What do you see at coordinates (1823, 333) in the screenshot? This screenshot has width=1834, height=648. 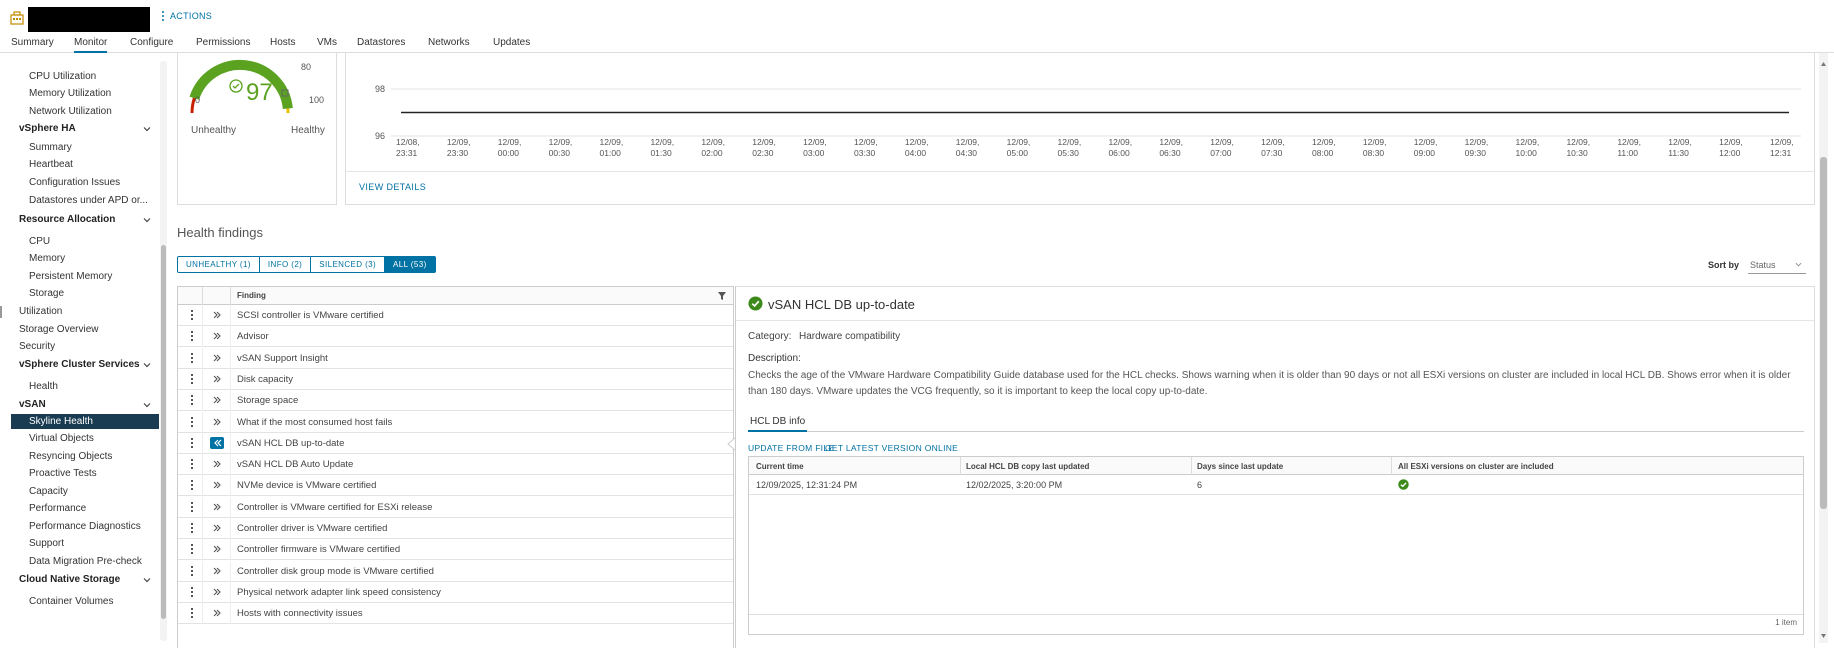 I see `page-scrollbar-thumb` at bounding box center [1823, 333].